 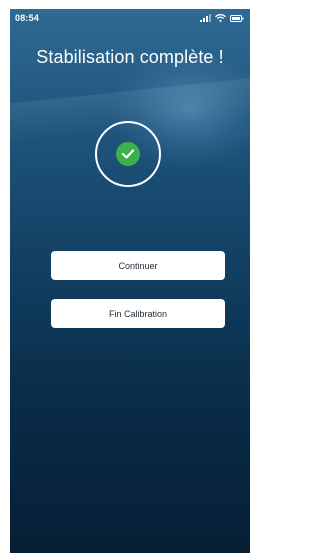 I want to click on check-circle-icon, so click(x=128, y=154).